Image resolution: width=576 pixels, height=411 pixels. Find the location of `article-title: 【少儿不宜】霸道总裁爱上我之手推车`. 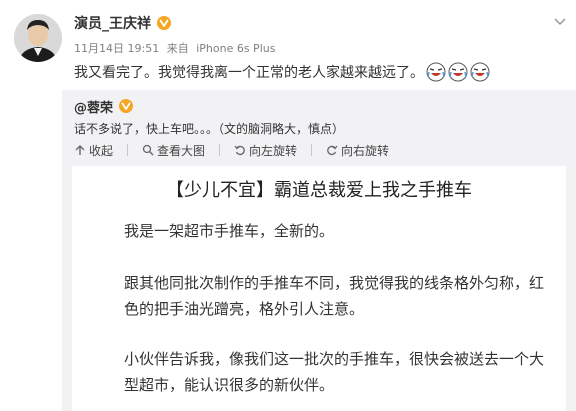

article-title: 【少儿不宜】霸道总裁爱上我之手推车 is located at coordinates (319, 190).